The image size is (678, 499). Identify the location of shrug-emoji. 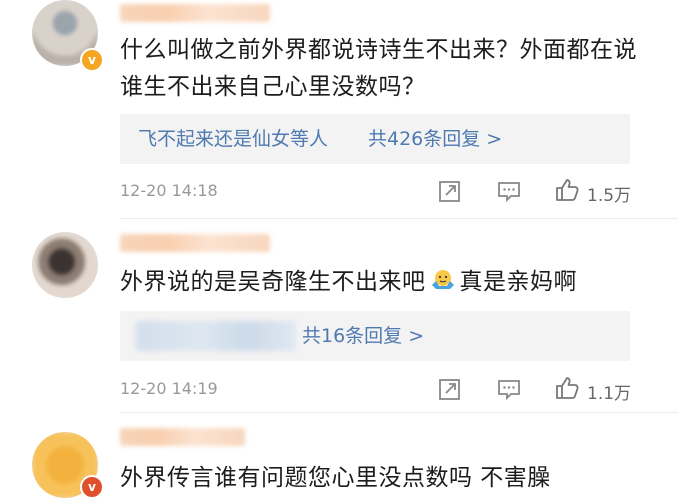
(442, 279).